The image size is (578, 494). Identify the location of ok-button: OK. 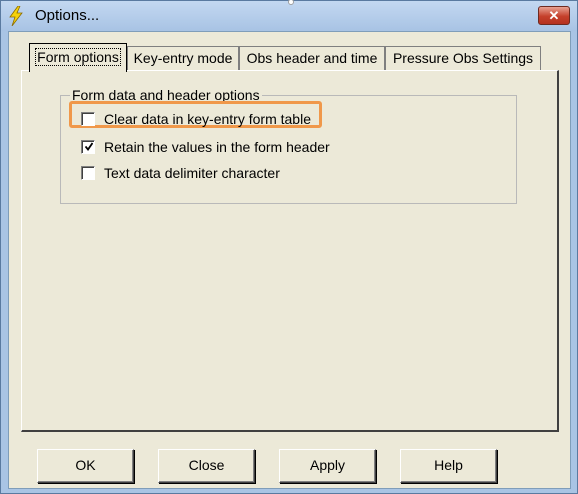
(85, 466).